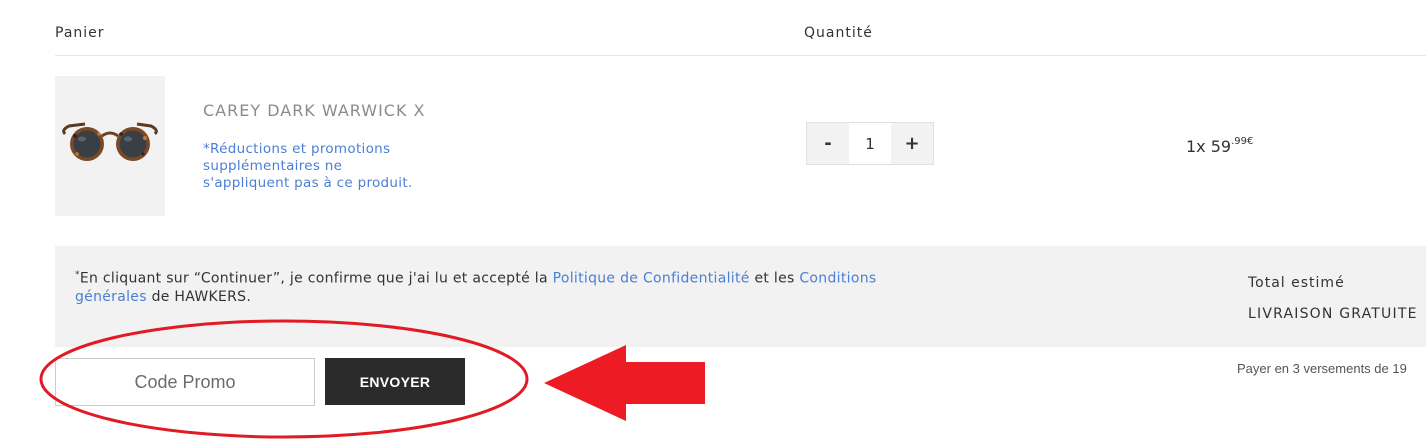 This screenshot has height=445, width=1426. What do you see at coordinates (1333, 314) in the screenshot?
I see `free-shipping-label: LIVRAISON GRATUITE` at bounding box center [1333, 314].